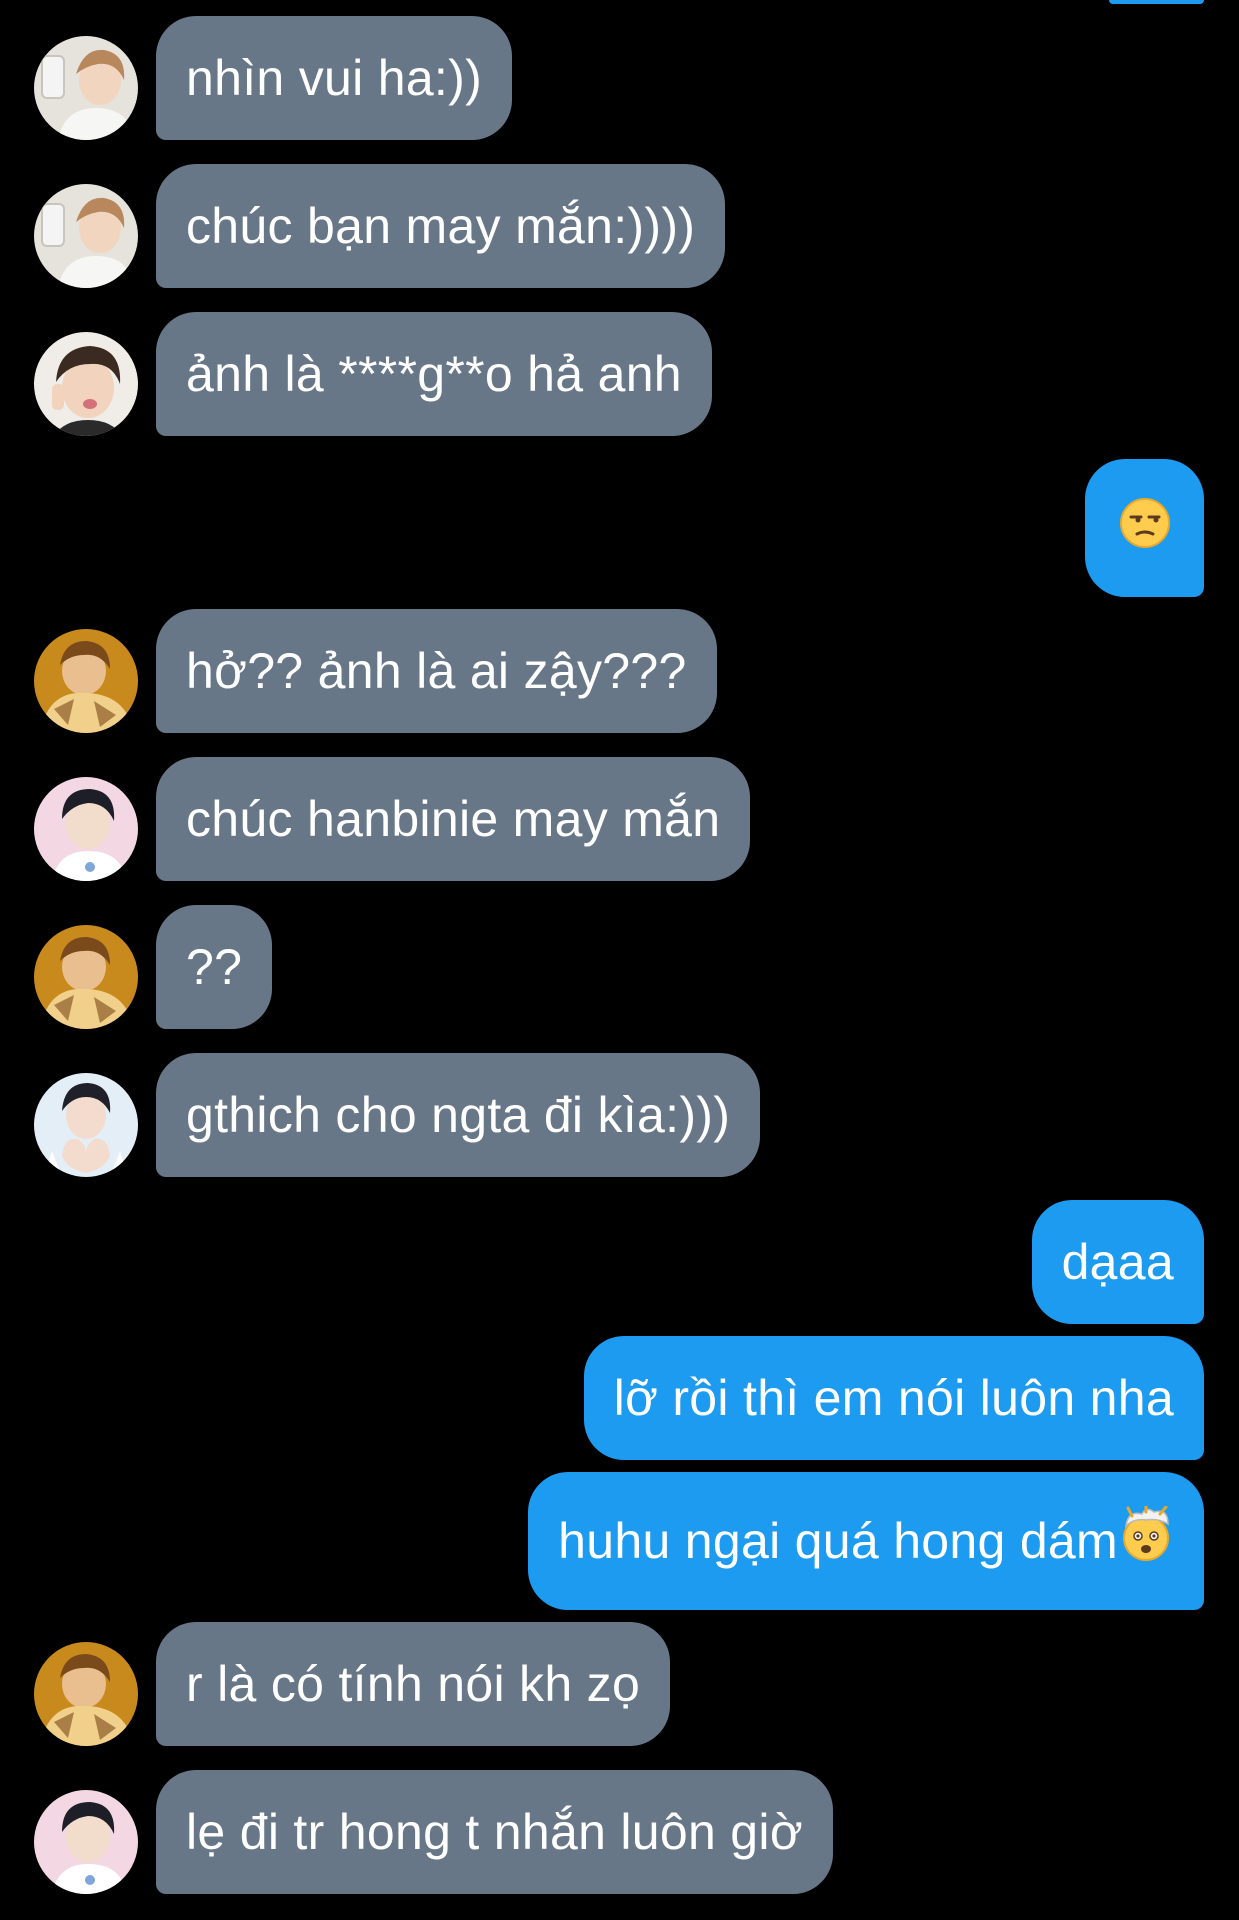 The image size is (1239, 1920). What do you see at coordinates (441, 226) in the screenshot?
I see `message-bubble: chúc bạn may mắn:))))` at bounding box center [441, 226].